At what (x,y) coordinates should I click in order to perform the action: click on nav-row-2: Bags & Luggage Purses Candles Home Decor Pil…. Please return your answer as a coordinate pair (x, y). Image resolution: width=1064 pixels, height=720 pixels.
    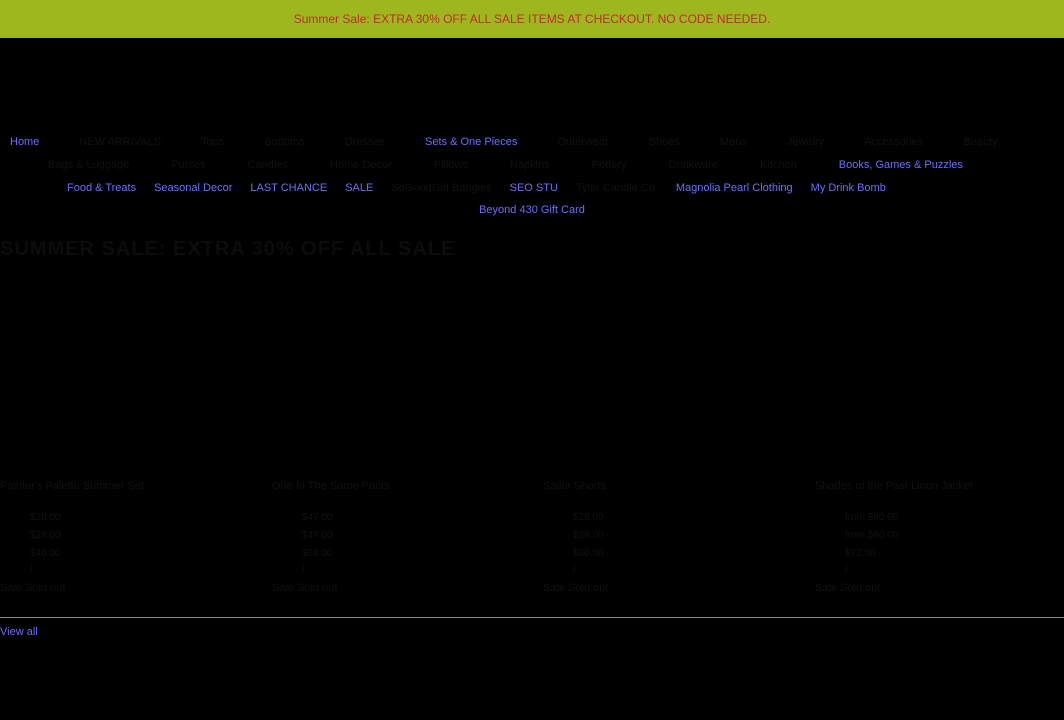
    Looking at the image, I should click on (532, 165).